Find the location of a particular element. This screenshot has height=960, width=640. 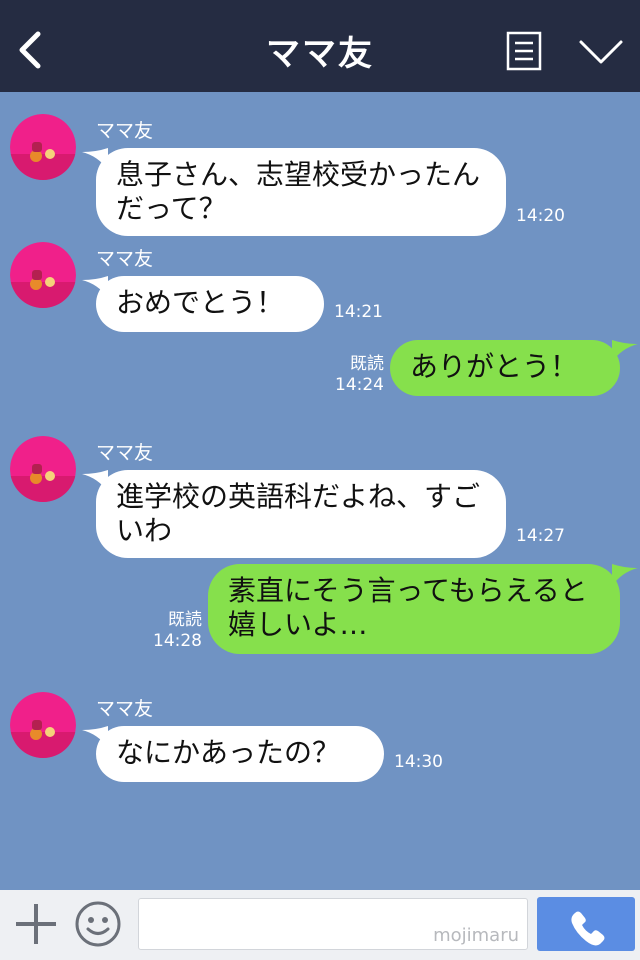

message-time: 14:27 is located at coordinates (540, 536).